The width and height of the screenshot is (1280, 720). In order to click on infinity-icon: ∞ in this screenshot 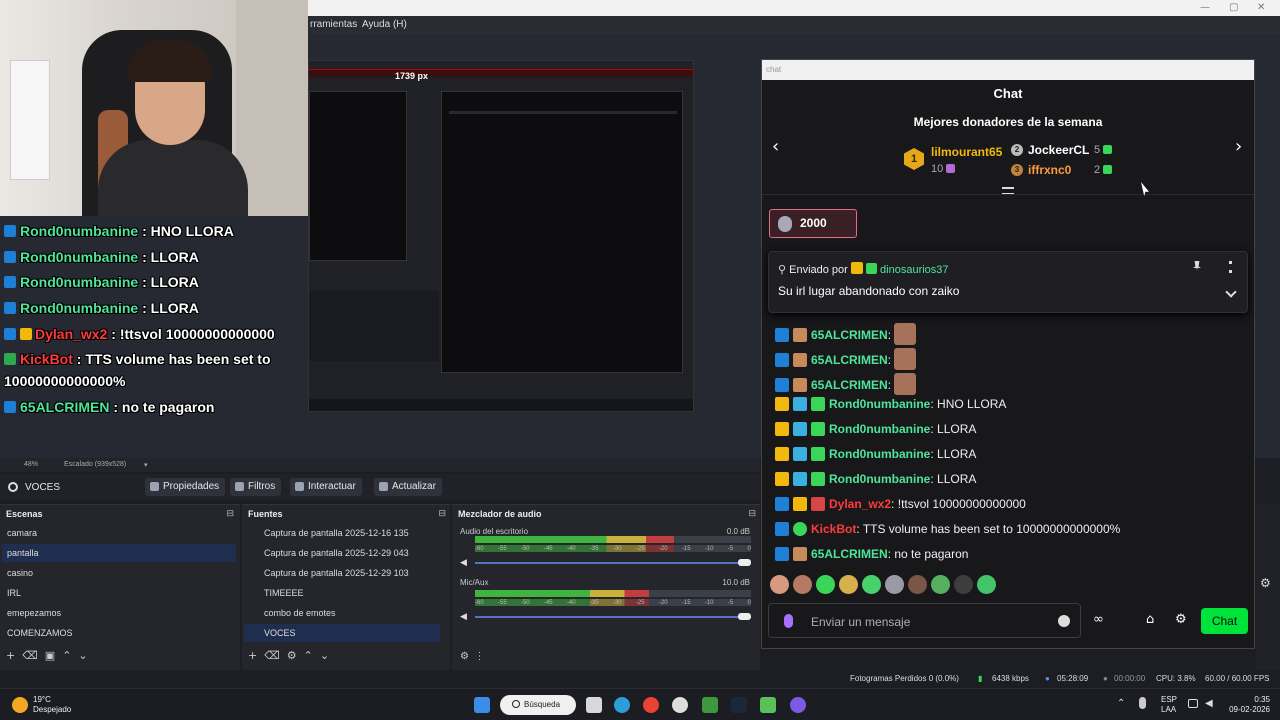, I will do `click(1100, 620)`.